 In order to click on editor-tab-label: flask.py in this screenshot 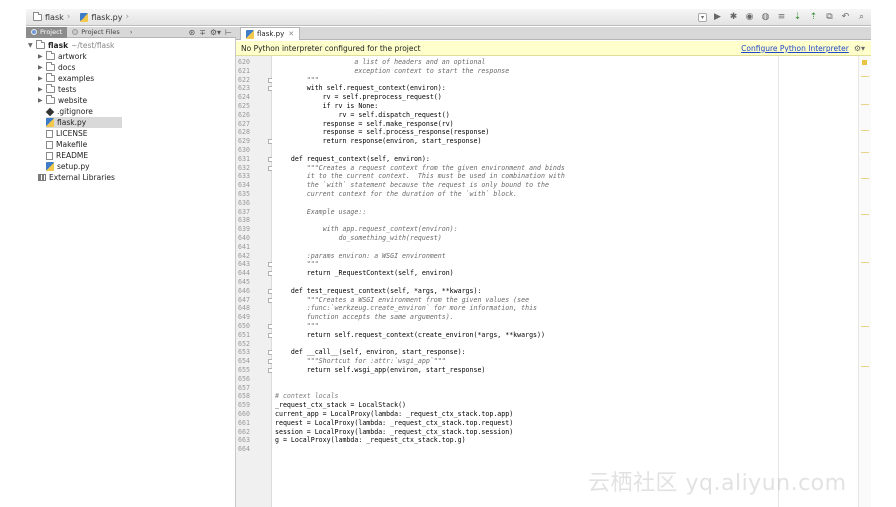, I will do `click(271, 34)`.